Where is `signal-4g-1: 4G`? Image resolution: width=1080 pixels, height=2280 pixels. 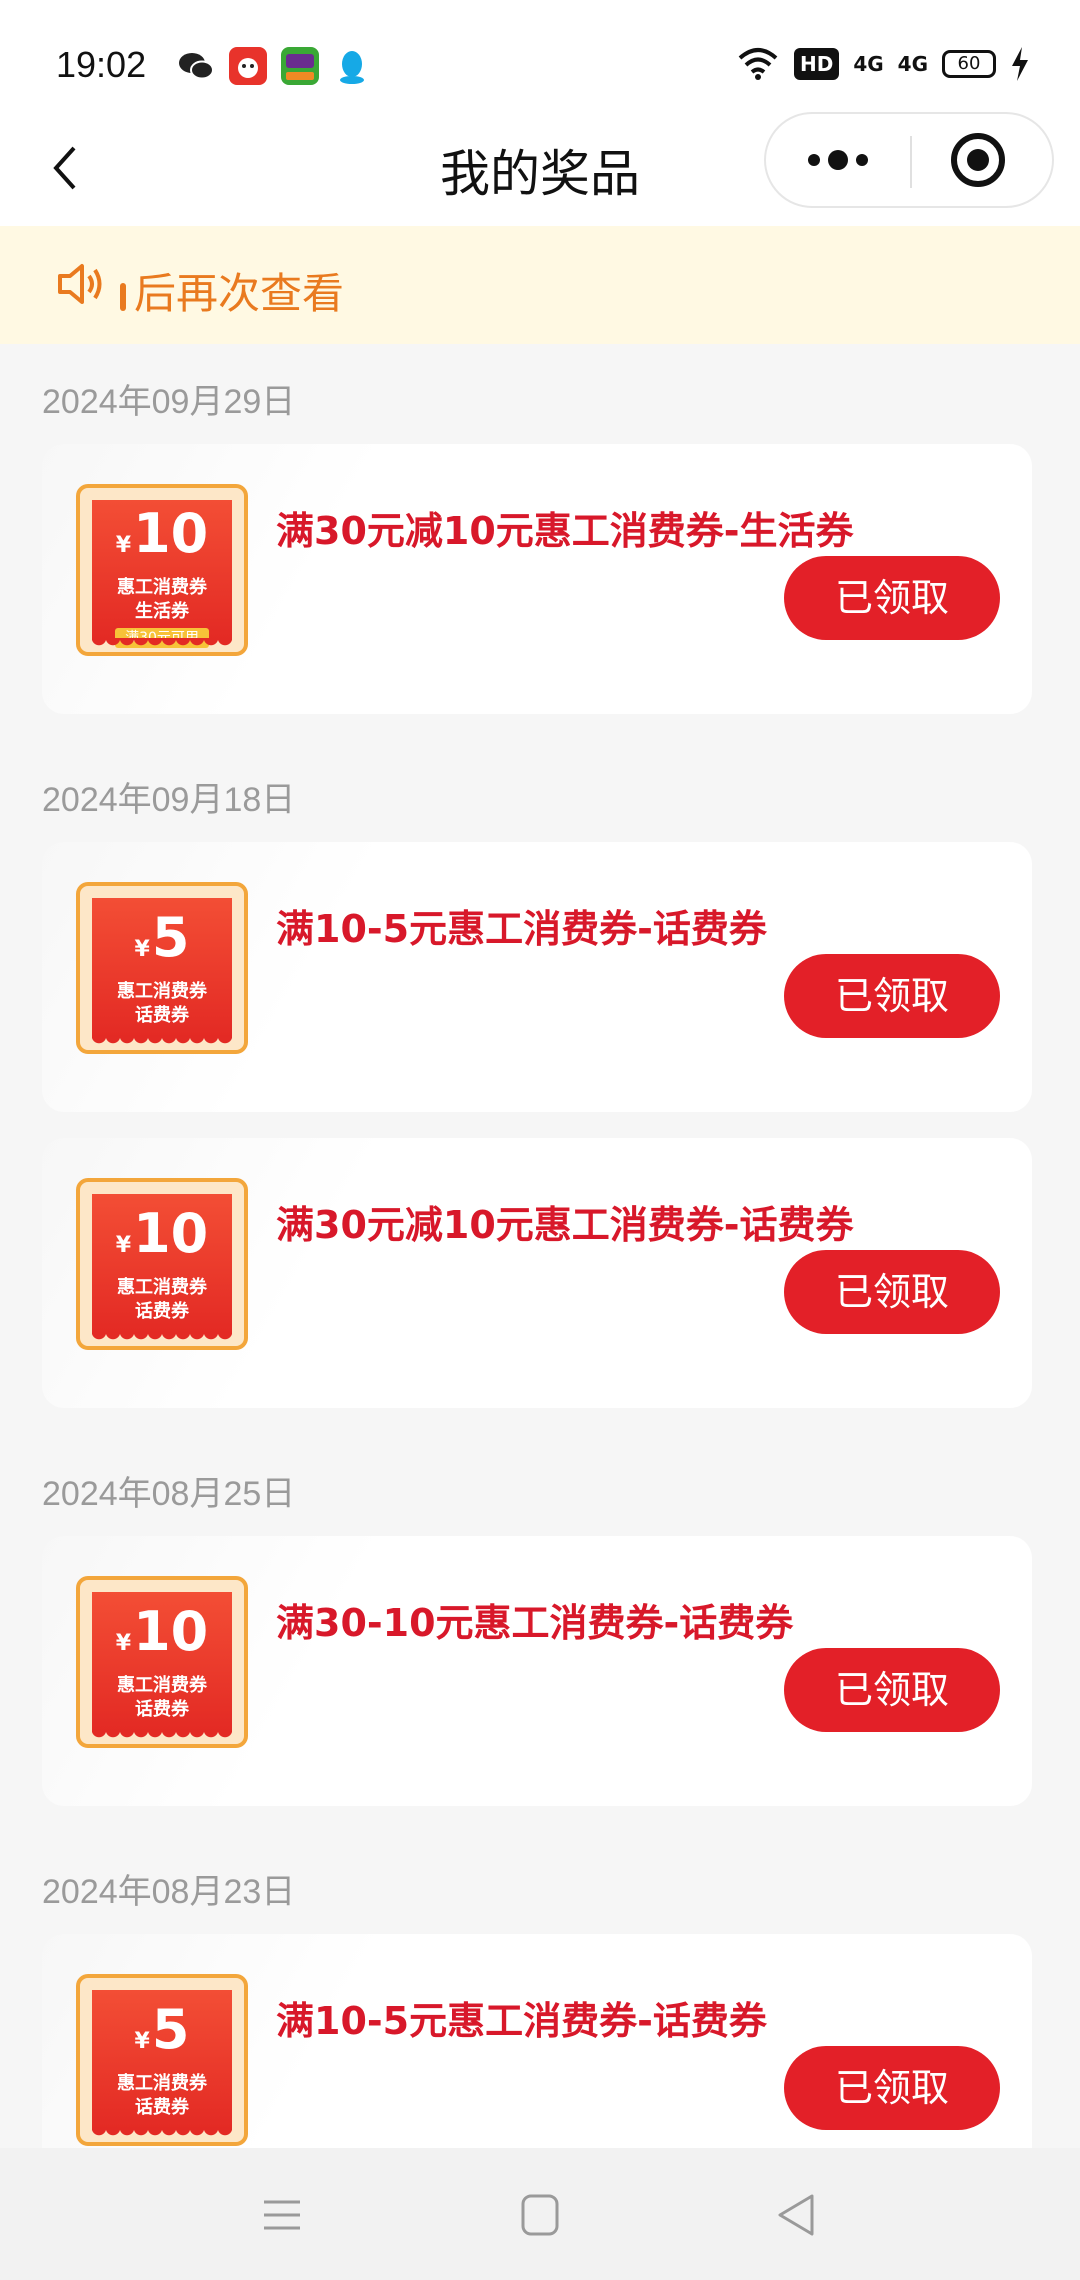 signal-4g-1: 4G is located at coordinates (868, 64).